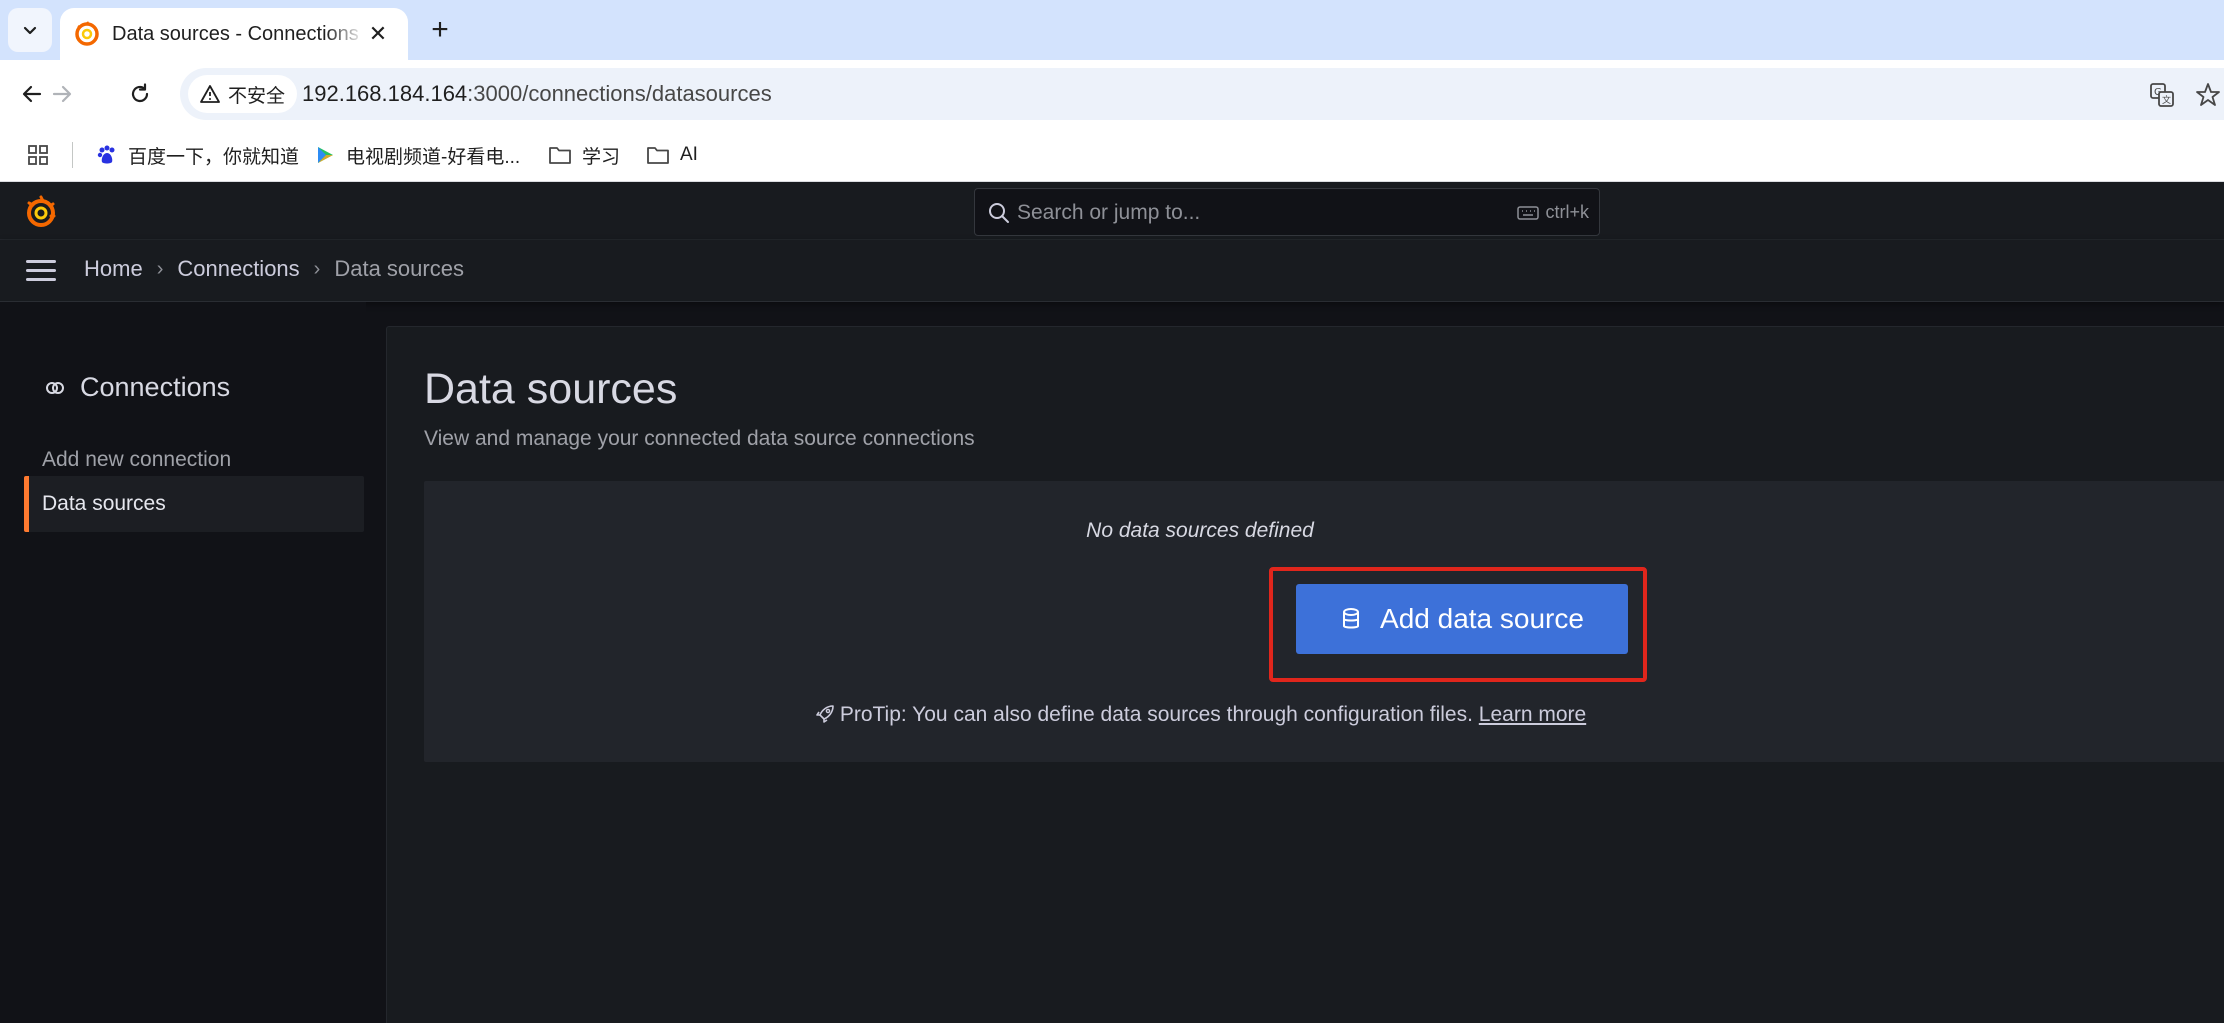 Image resolution: width=2224 pixels, height=1023 pixels. Describe the element at coordinates (1528, 212) in the screenshot. I see `keyboard-icon` at that location.